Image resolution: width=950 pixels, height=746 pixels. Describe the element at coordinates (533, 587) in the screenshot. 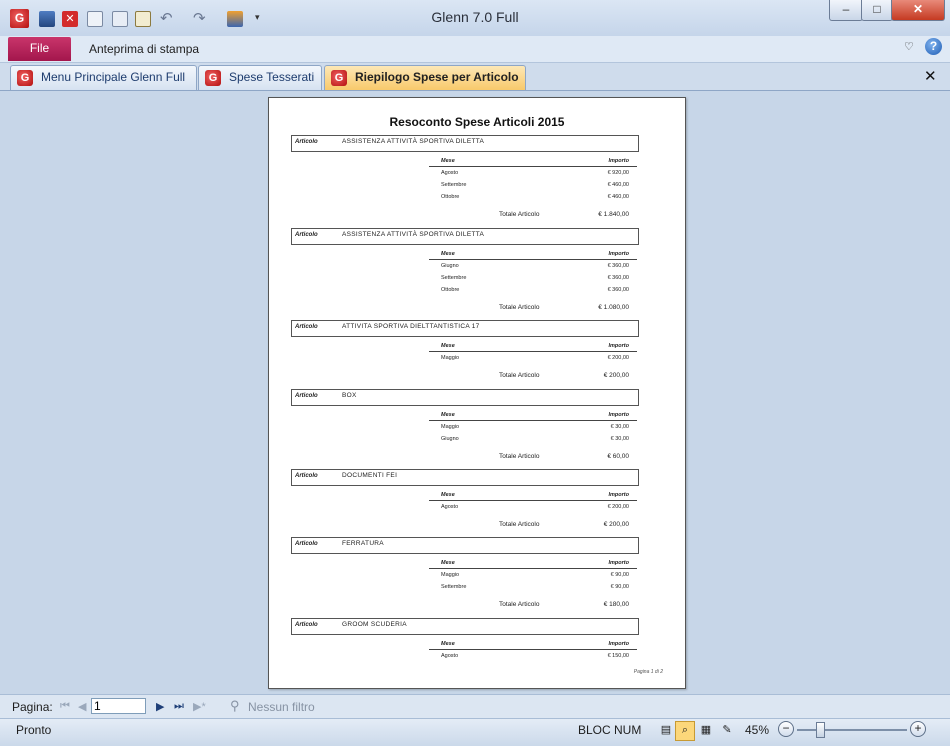

I see `expense-row: Settembre € 90,00` at that location.